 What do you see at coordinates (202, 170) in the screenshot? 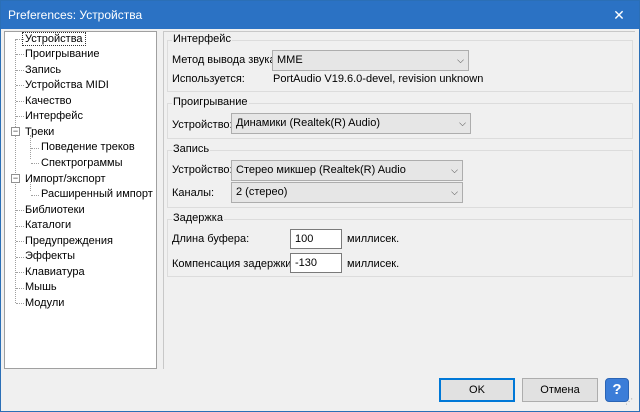
I see `recording-device-label: Устройство:` at bounding box center [202, 170].